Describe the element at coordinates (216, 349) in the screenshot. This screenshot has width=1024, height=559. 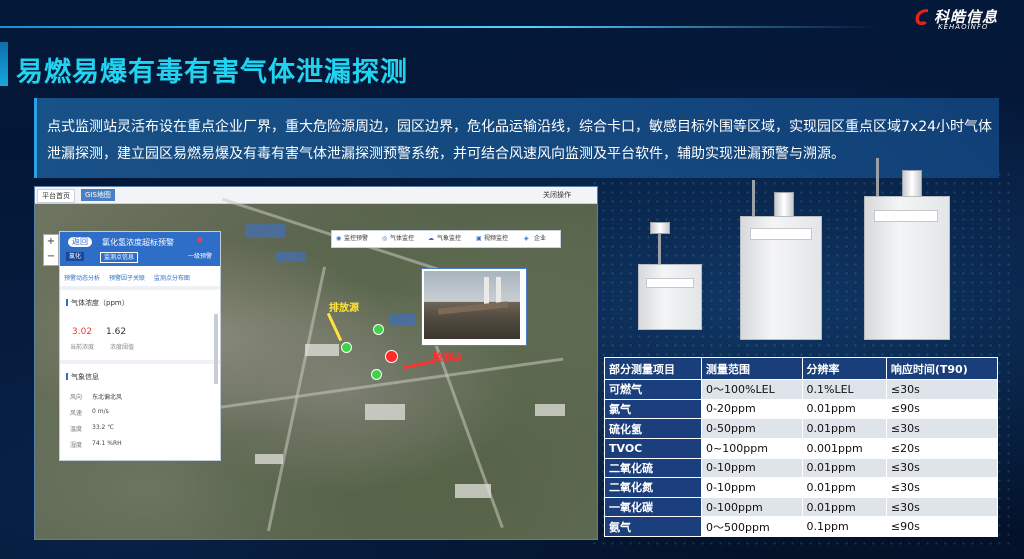
I see `panel-scrollbar` at that location.